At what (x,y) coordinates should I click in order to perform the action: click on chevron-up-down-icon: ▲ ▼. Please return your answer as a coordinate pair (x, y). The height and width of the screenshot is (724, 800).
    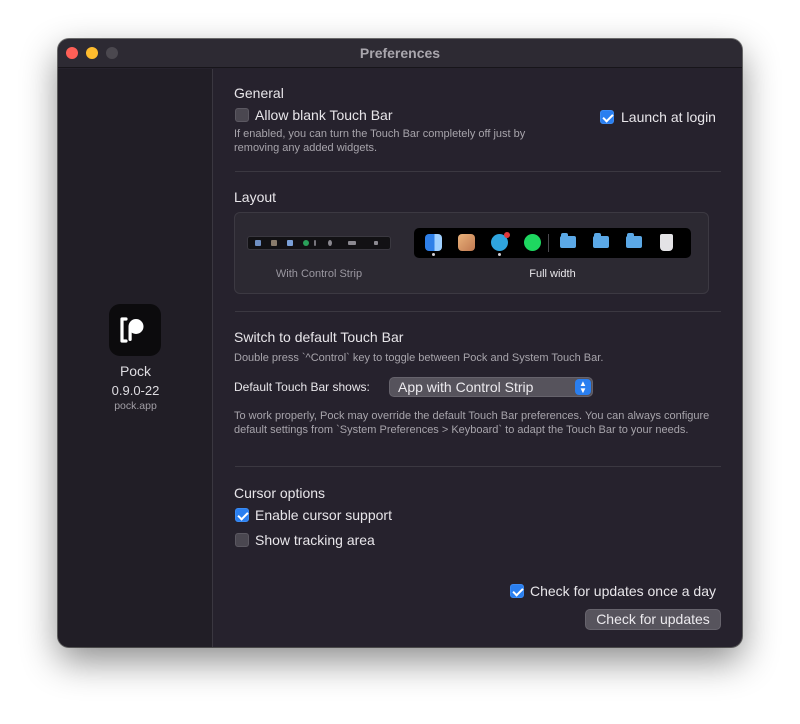
    Looking at the image, I should click on (583, 387).